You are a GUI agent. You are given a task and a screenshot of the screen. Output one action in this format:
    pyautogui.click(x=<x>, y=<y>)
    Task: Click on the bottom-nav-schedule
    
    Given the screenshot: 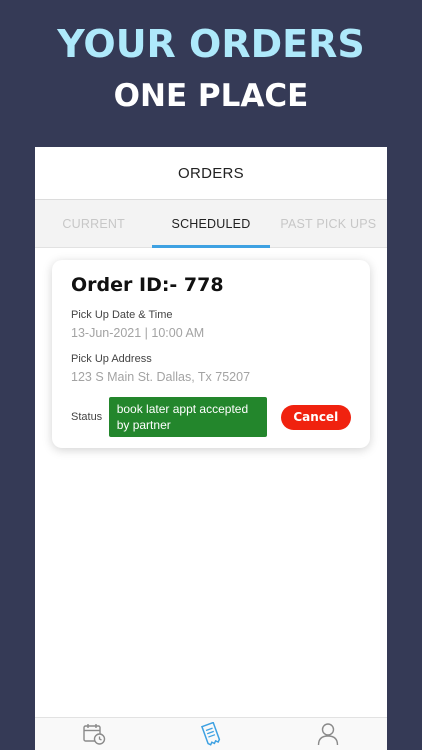 What is the action you would take?
    pyautogui.click(x=93, y=734)
    